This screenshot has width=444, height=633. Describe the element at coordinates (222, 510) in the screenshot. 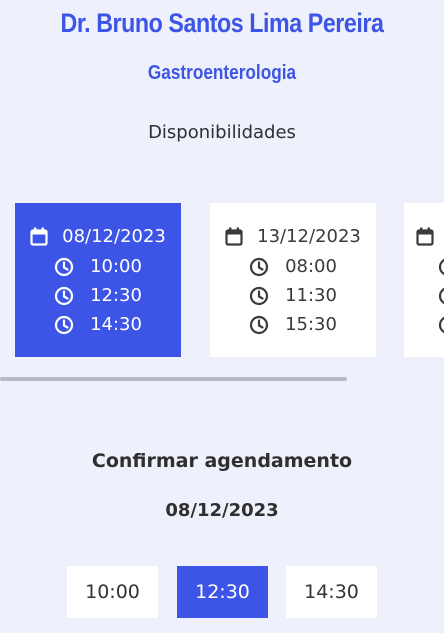

I see `confirm-date: 08/12/2023` at that location.